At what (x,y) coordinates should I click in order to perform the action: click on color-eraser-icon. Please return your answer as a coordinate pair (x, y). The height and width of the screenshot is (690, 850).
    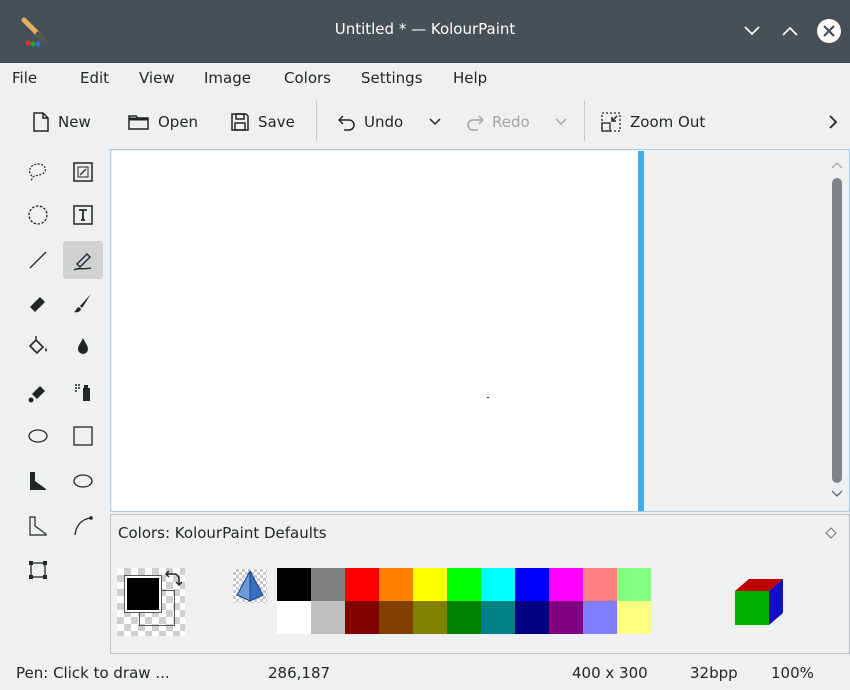
    Looking at the image, I should click on (36, 394).